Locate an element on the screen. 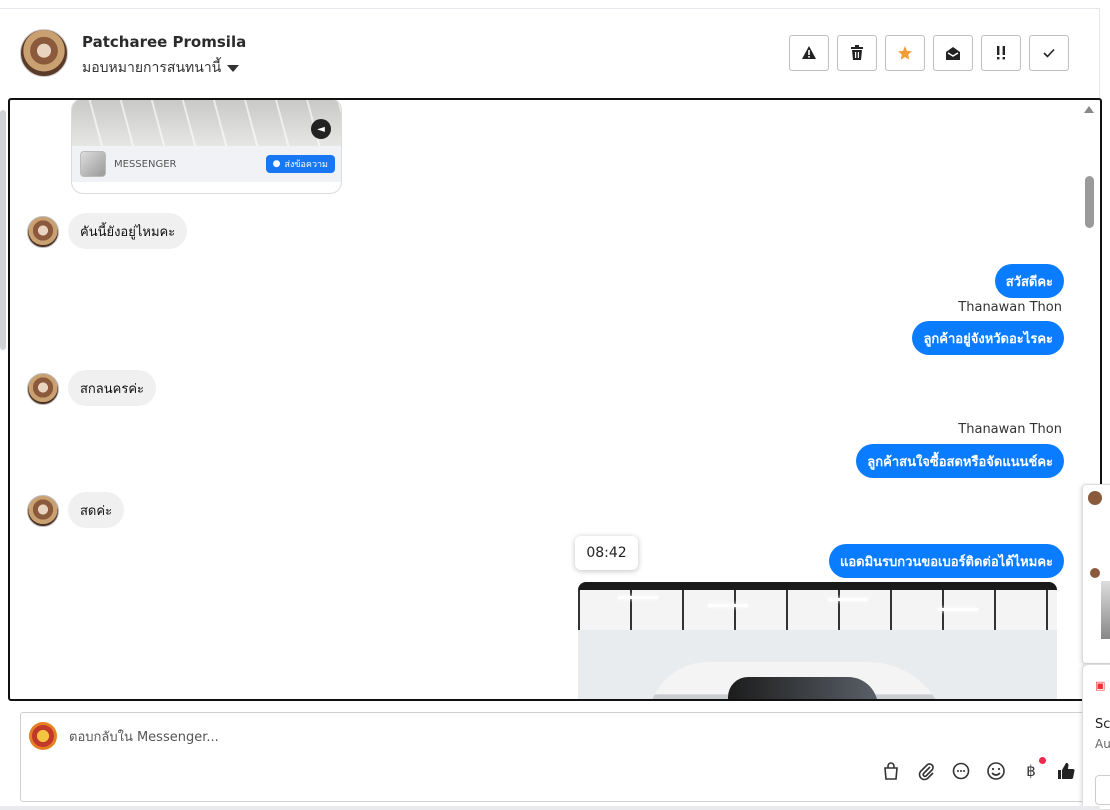 The image size is (1110, 810). trash-icon is located at coordinates (857, 52).